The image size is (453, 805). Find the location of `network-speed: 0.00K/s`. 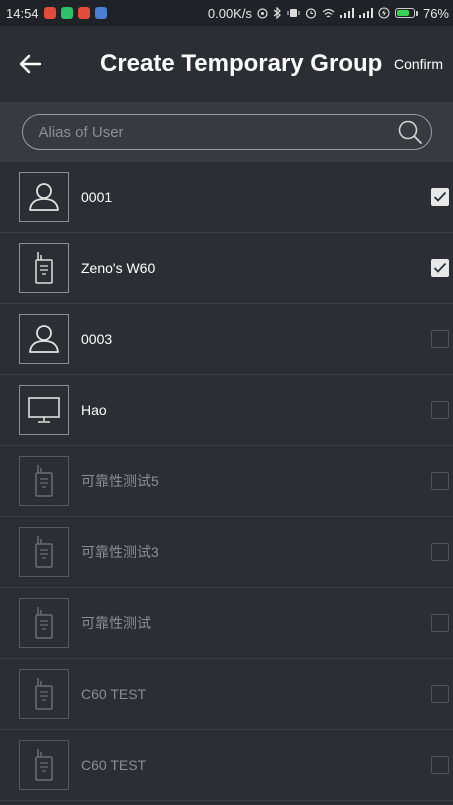

network-speed: 0.00K/s is located at coordinates (229, 13).